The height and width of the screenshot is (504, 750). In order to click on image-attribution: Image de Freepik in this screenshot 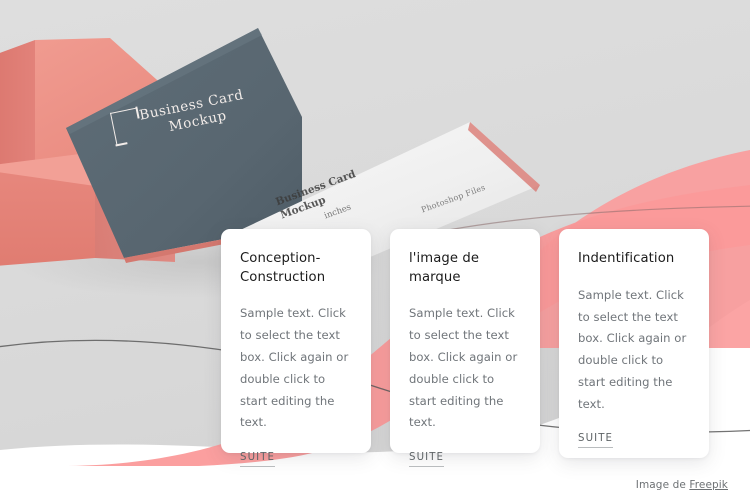, I will do `click(682, 485)`.